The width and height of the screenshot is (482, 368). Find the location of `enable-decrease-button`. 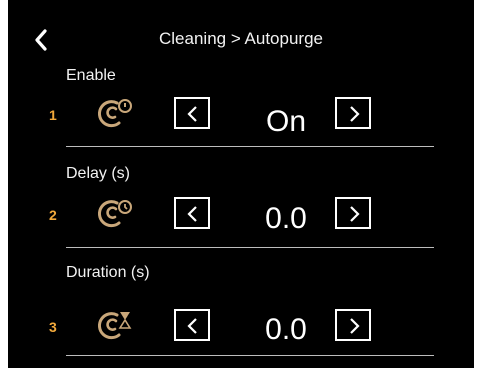

enable-decrease-button is located at coordinates (192, 113).